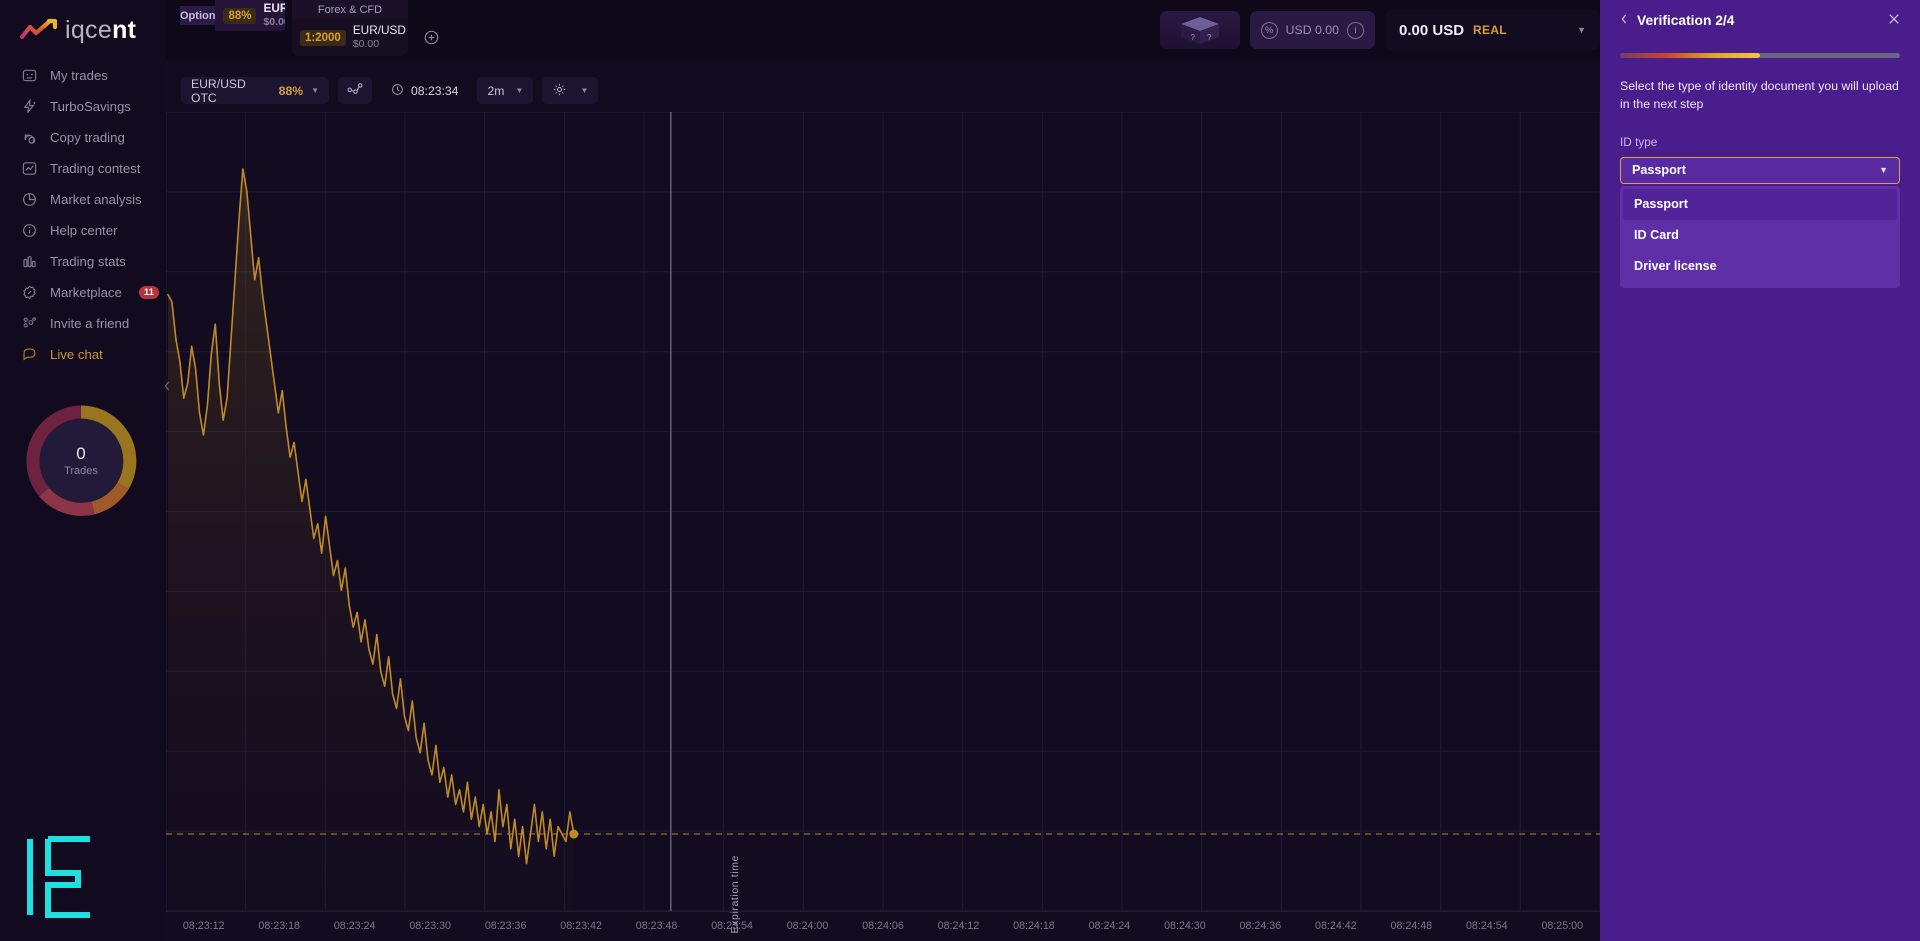  What do you see at coordinates (1661, 204) in the screenshot?
I see `option-label: Passport` at bounding box center [1661, 204].